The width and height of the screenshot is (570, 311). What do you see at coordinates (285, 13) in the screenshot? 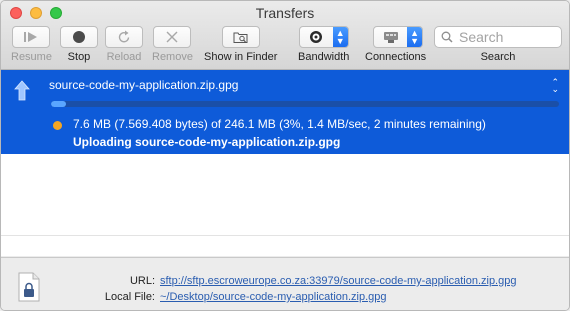
I see `window-title: Transfers` at bounding box center [285, 13].